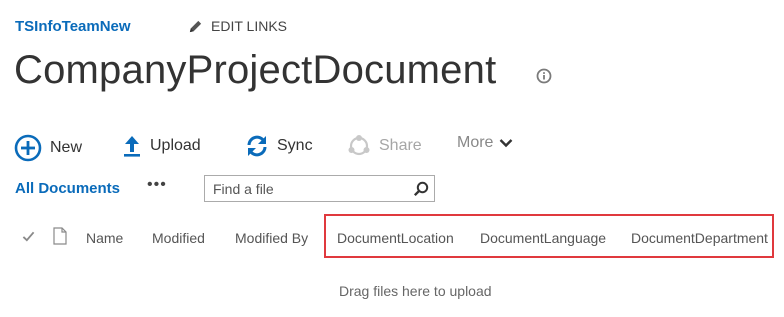 This screenshot has height=317, width=784. Describe the element at coordinates (415, 291) in the screenshot. I see `drop-zone-hint: Drag files here to upload` at that location.